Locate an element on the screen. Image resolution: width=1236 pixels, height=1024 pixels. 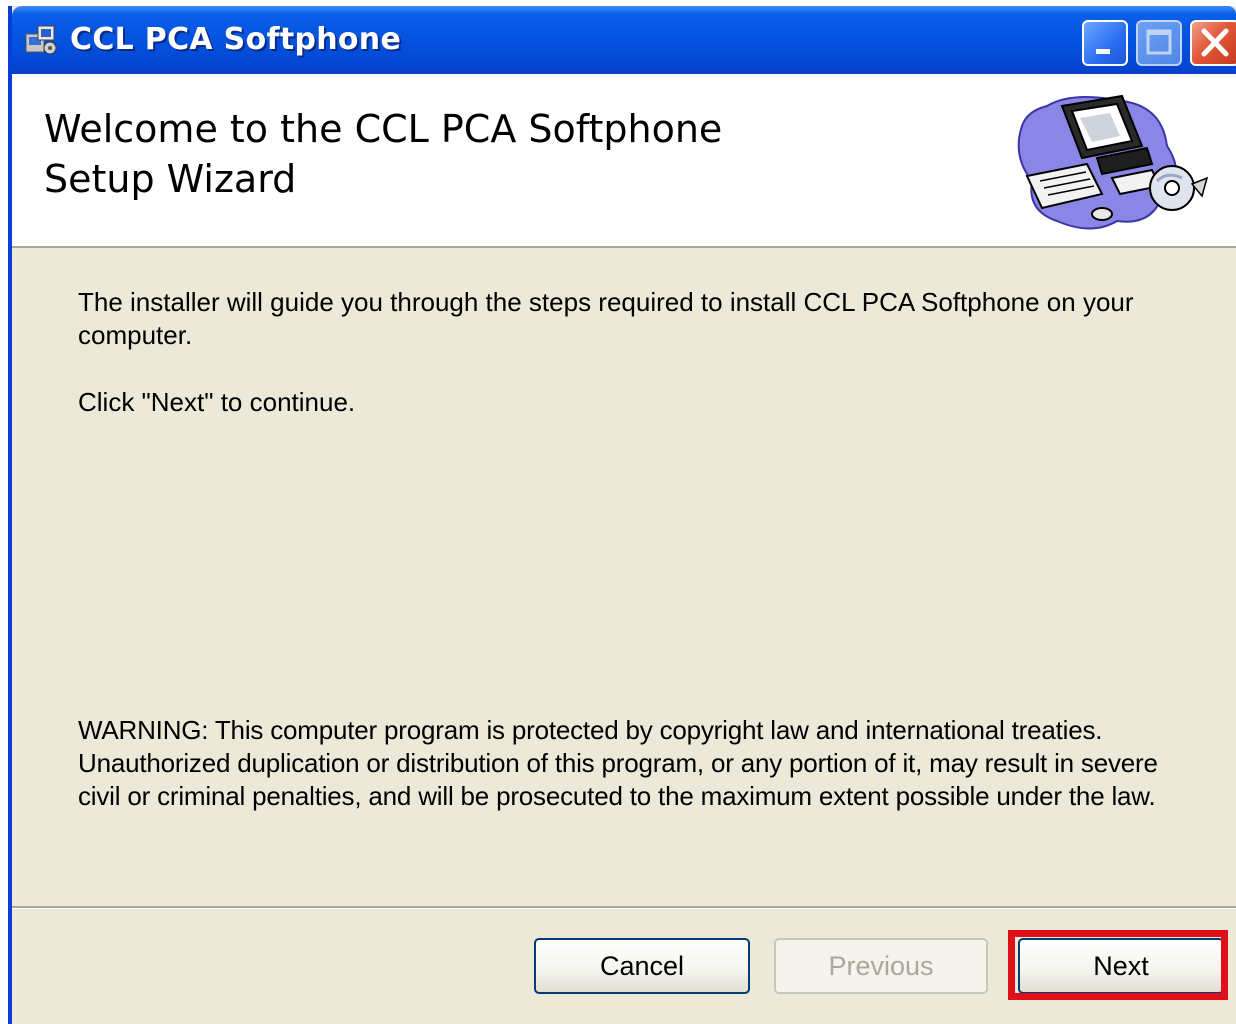
continue-instruction: Click "Next" to continue. is located at coordinates (217, 402).